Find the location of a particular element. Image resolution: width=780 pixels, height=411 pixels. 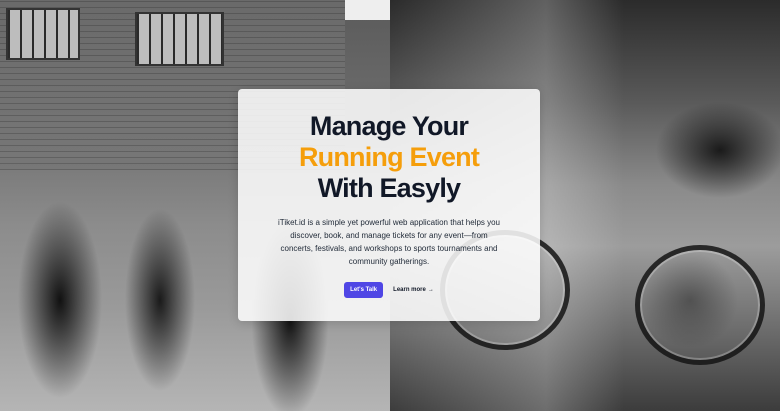

lets-talk-button: Let's Talk is located at coordinates (364, 290).